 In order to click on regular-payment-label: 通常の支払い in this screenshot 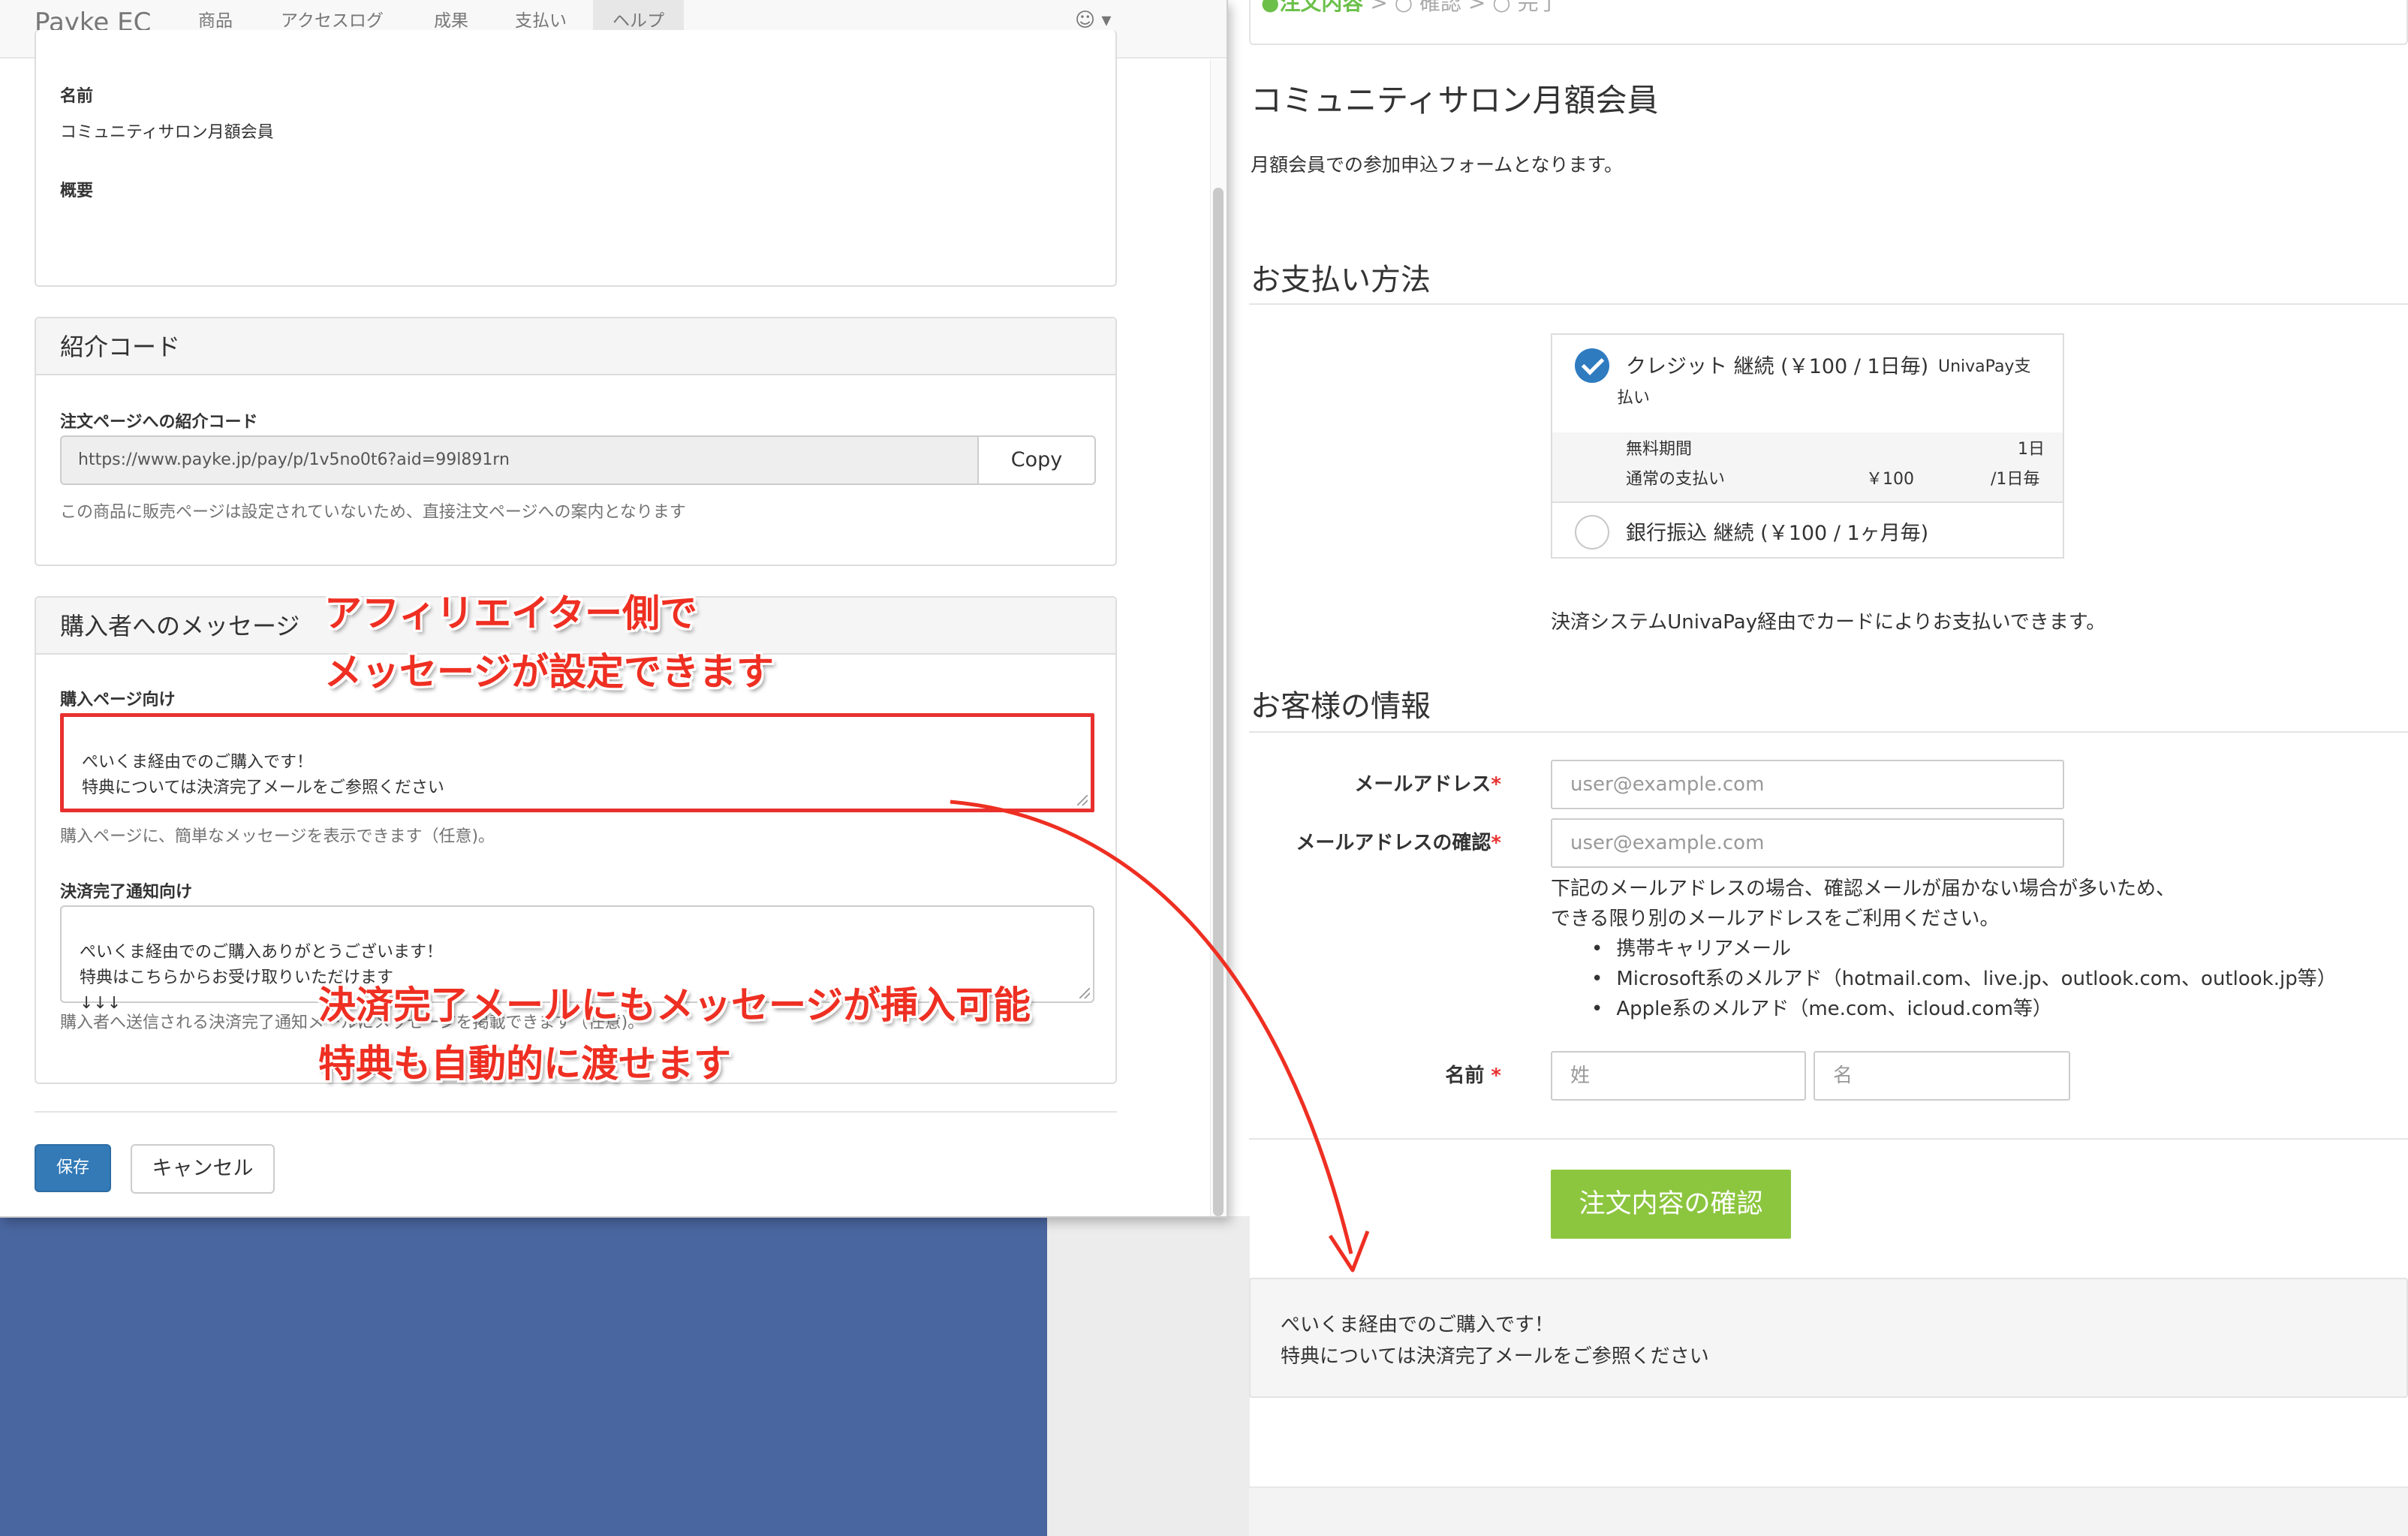, I will do `click(1676, 479)`.